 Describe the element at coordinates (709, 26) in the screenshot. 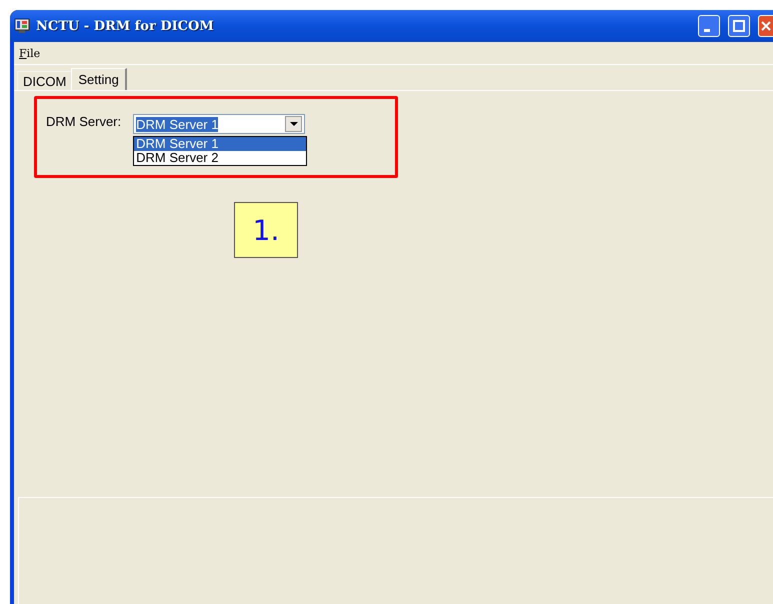

I see `minimize-button` at that location.